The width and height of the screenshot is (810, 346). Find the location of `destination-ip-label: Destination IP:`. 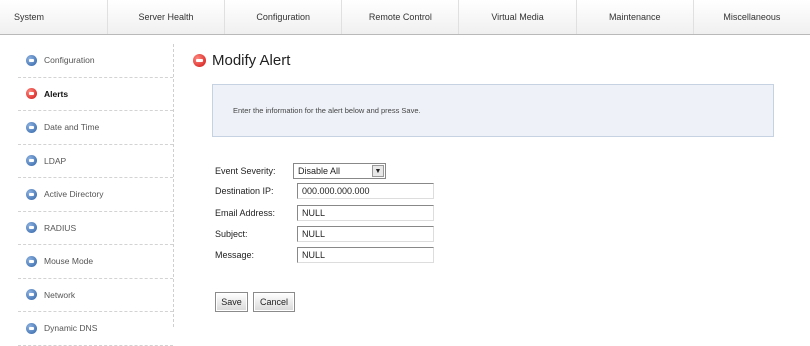

destination-ip-label: Destination IP: is located at coordinates (244, 191).